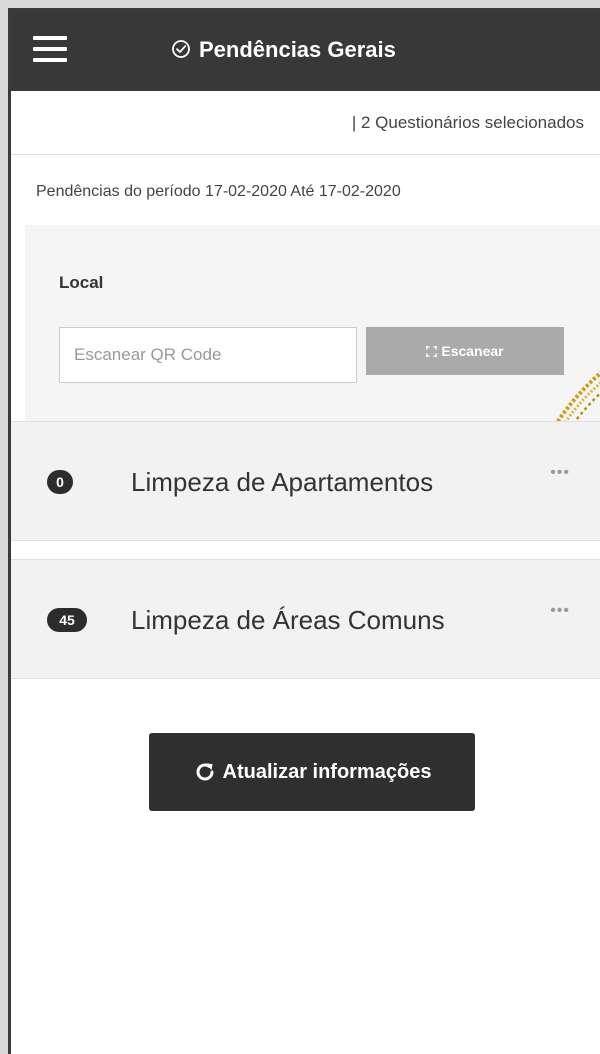 The width and height of the screenshot is (600, 1054). What do you see at coordinates (81, 282) in the screenshot?
I see `local-label: Local` at bounding box center [81, 282].